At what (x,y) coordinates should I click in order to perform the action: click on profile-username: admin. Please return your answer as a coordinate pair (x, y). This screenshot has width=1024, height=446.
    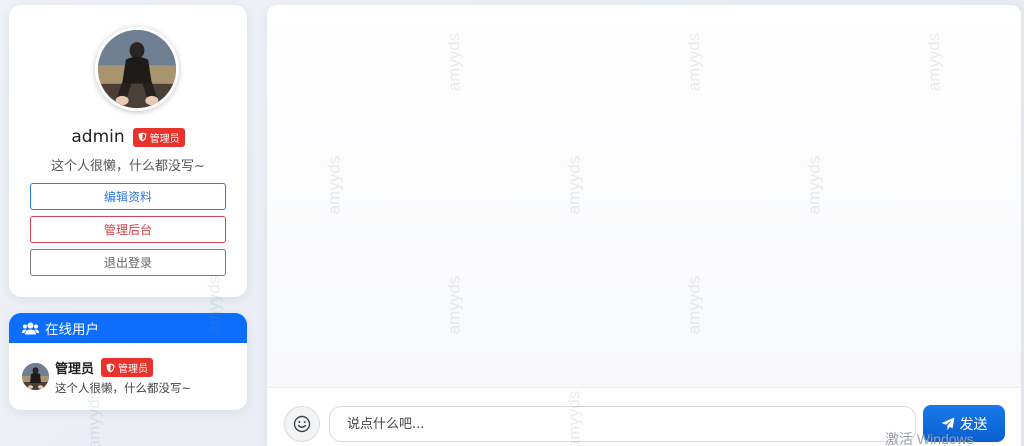
    Looking at the image, I should click on (98, 137).